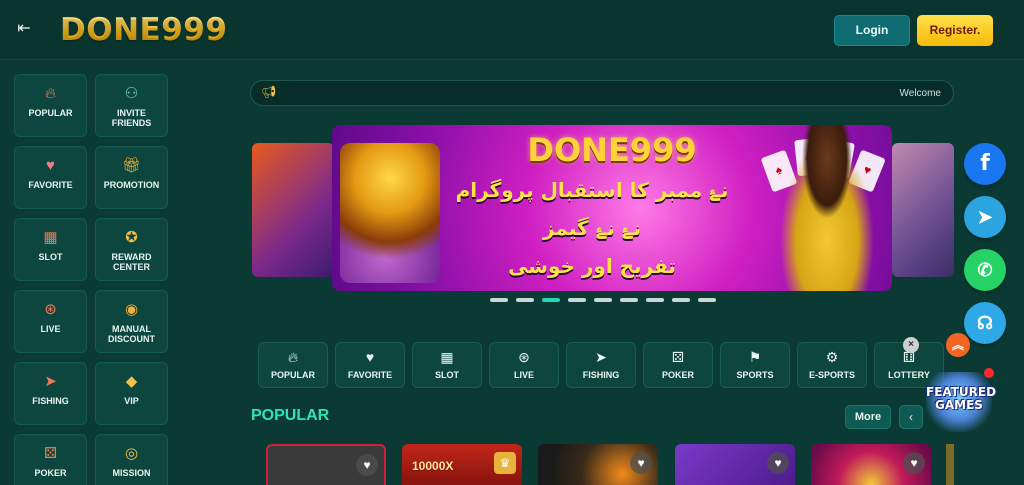 This screenshot has height=485, width=1024. What do you see at coordinates (923, 210) in the screenshot?
I see `banner-slide-next` at bounding box center [923, 210].